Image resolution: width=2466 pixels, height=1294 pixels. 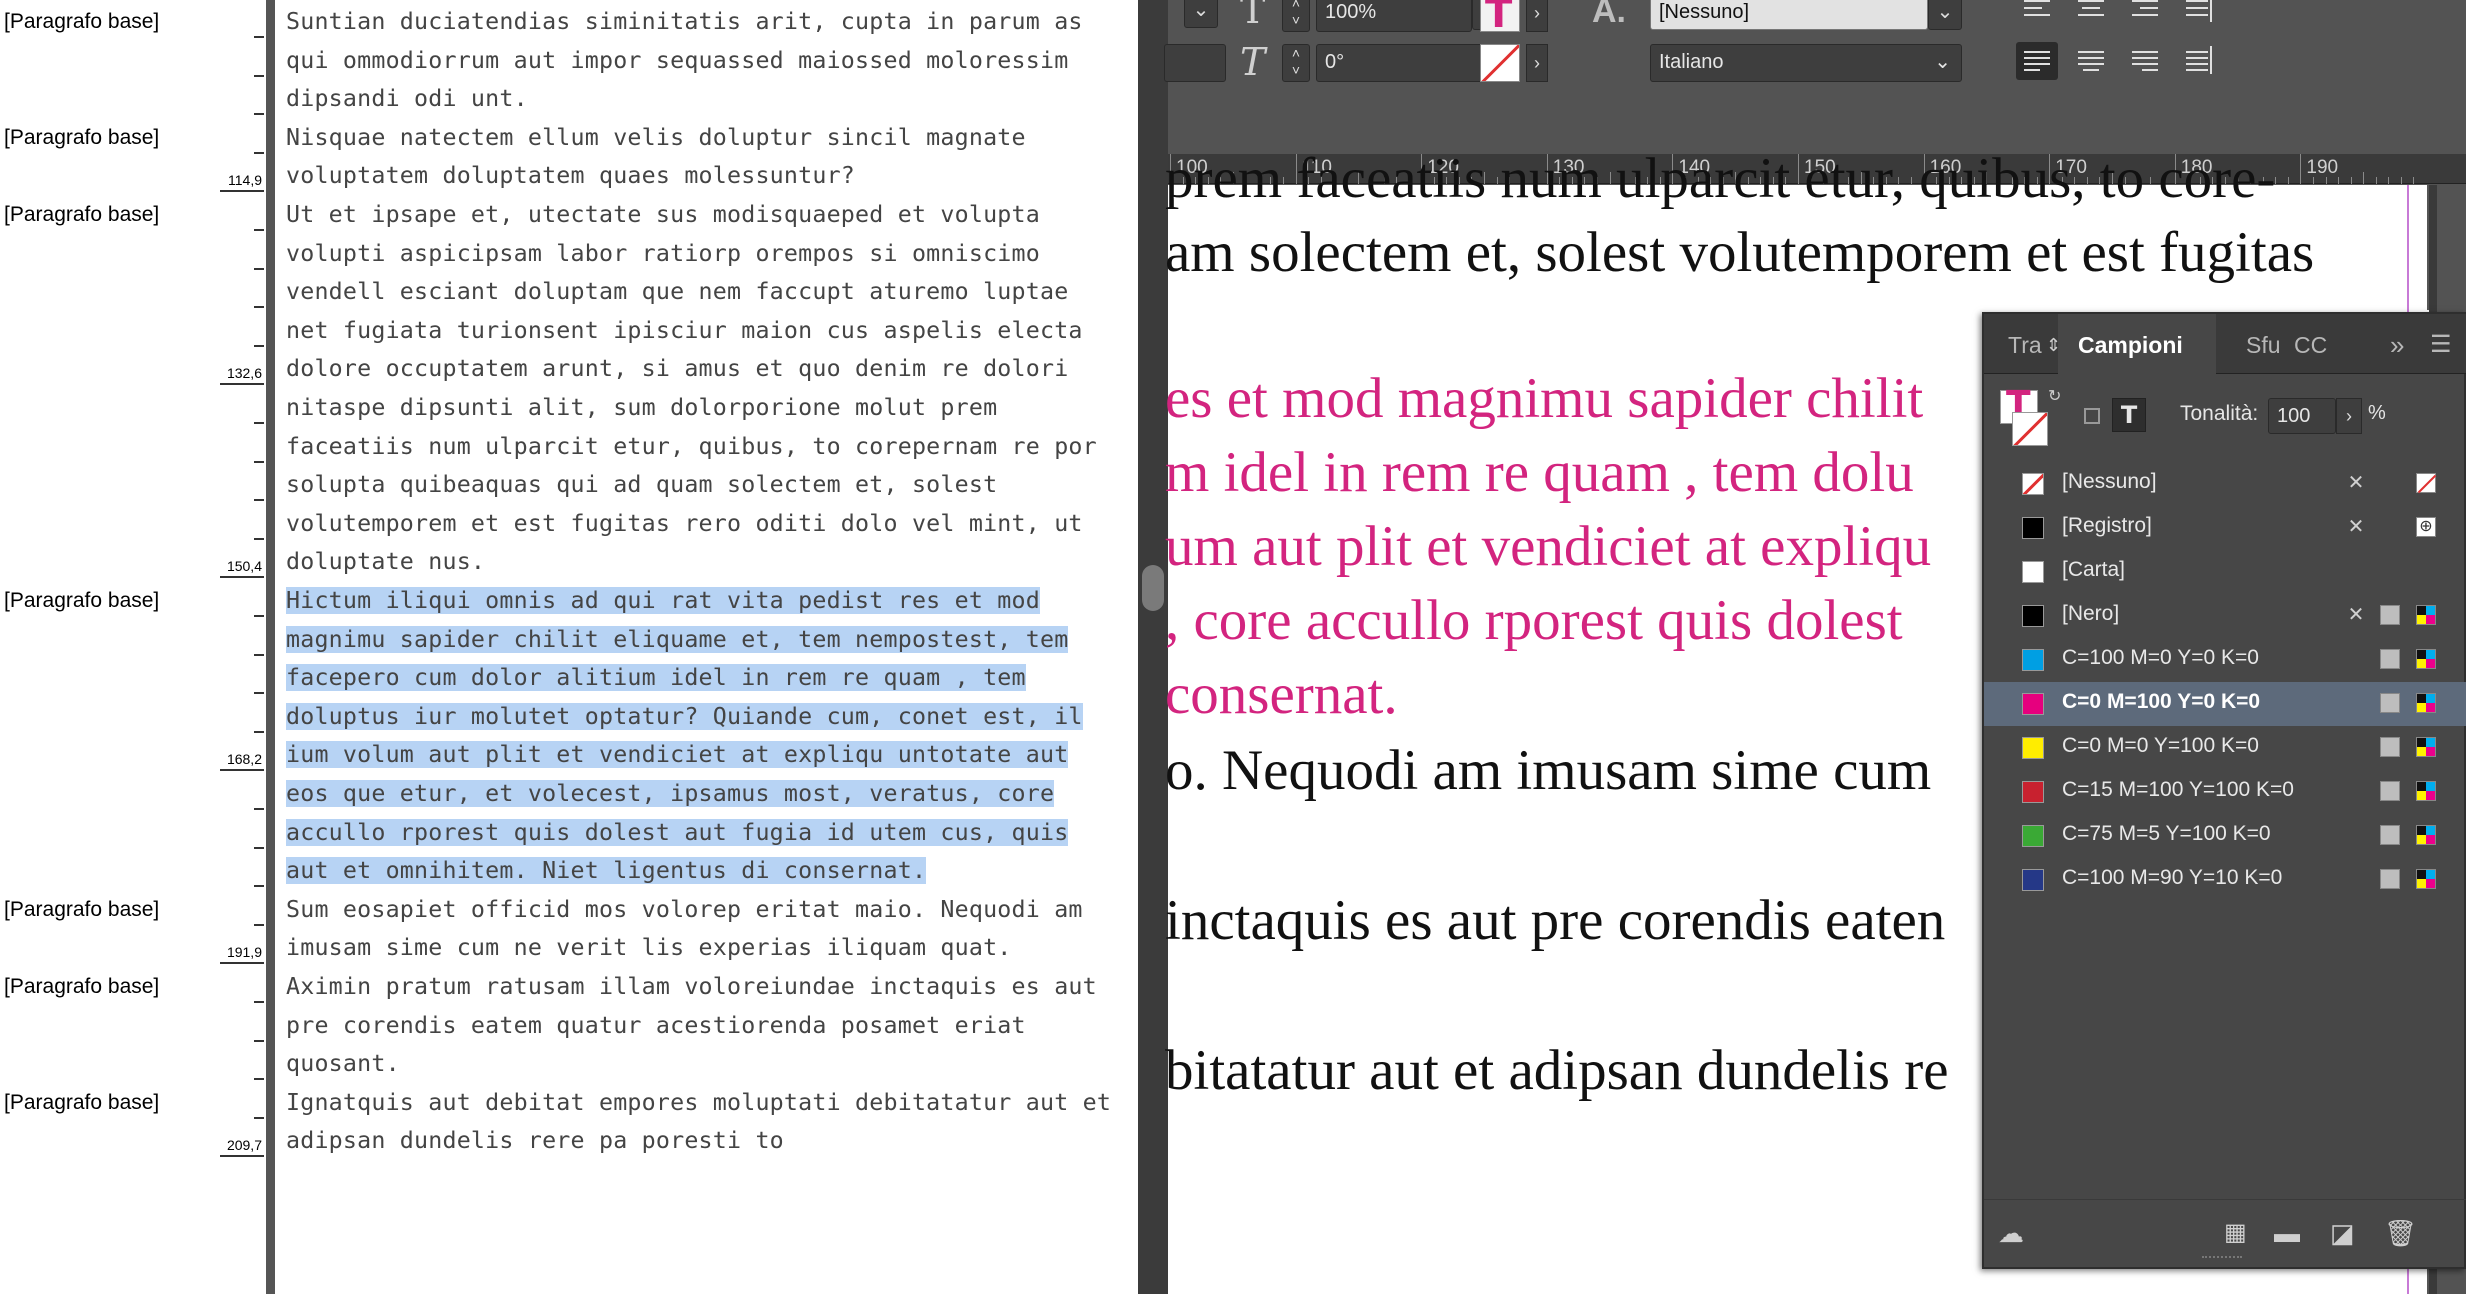 I want to click on justify-center-icon, so click(x=2091, y=61).